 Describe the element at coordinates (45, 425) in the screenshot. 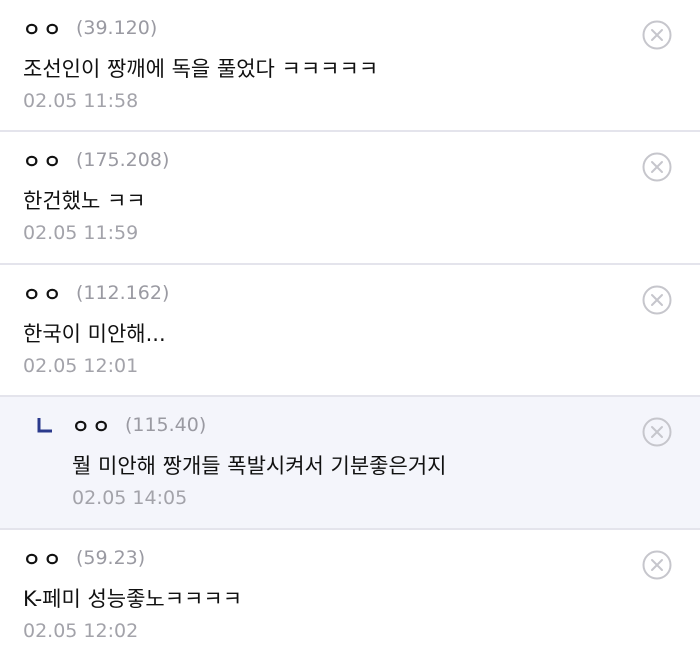

I see `reply-arrow-icon` at that location.